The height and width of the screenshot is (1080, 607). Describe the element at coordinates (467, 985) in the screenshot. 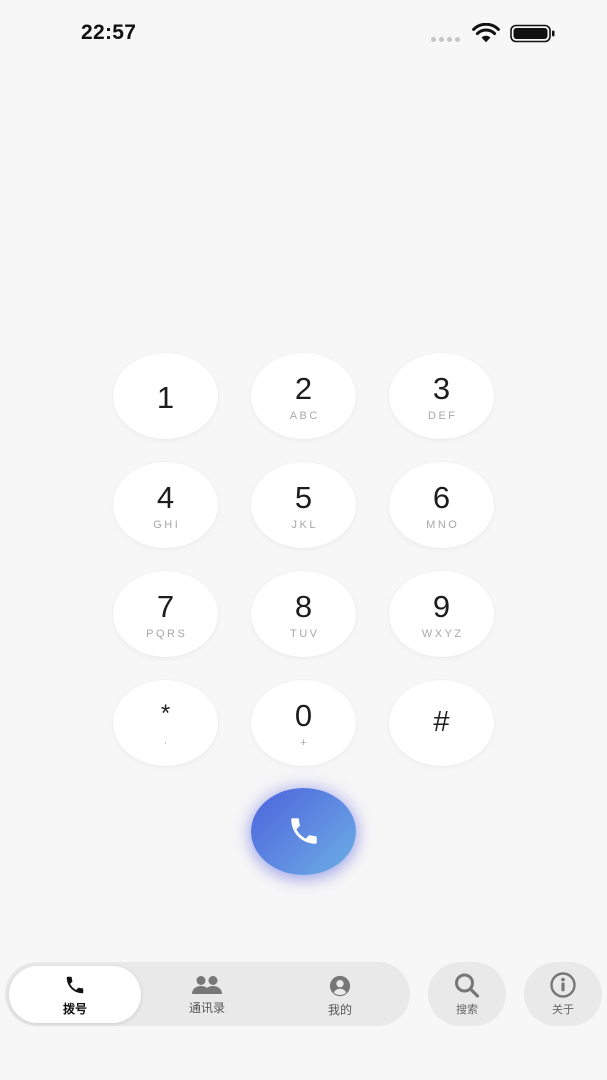

I see `search-icon` at that location.